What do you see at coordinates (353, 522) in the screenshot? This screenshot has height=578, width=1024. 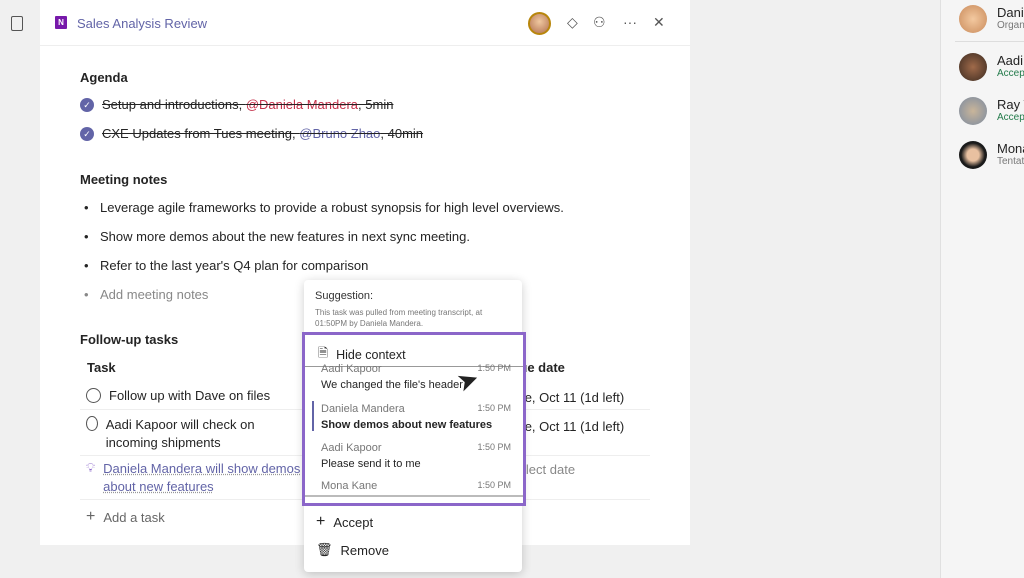 I see `accept-label: Accept` at bounding box center [353, 522].